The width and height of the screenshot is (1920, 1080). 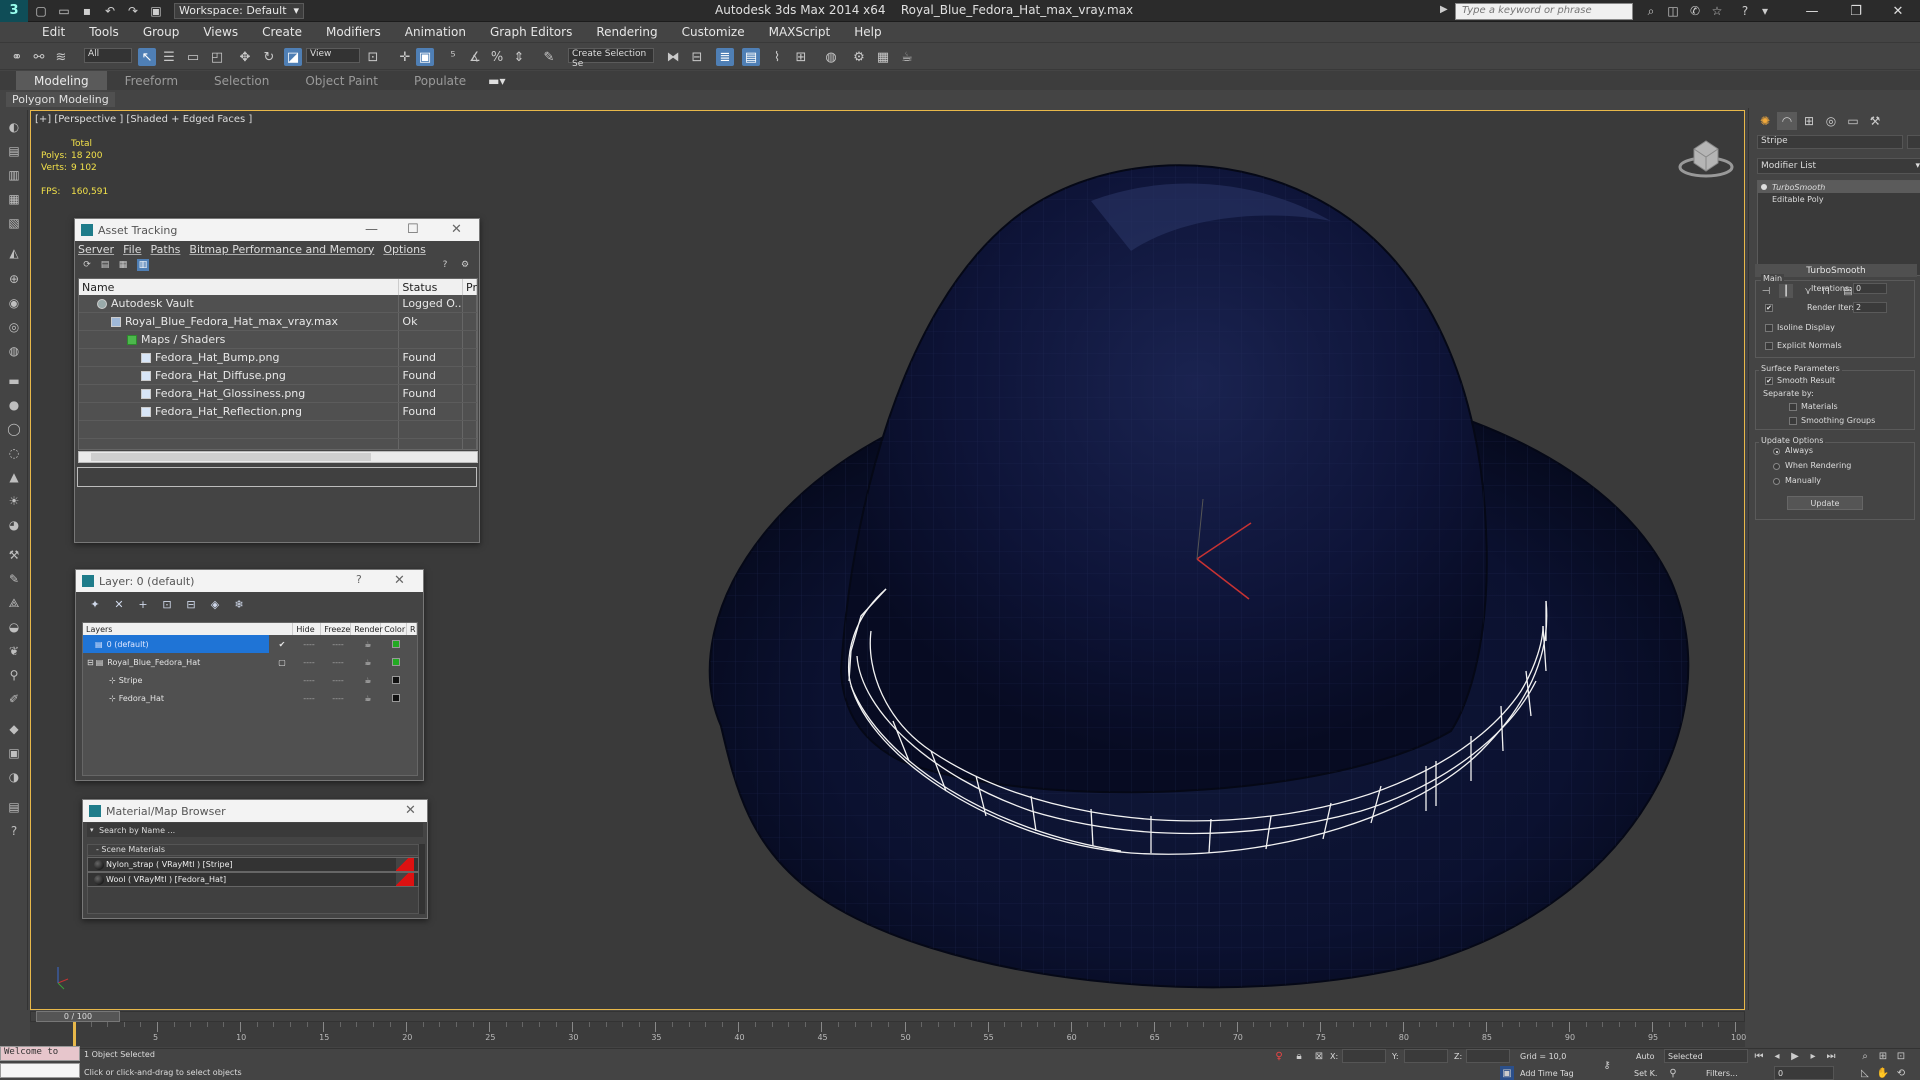 I want to click on render-teapot-icon: ☕, so click(x=368, y=680).